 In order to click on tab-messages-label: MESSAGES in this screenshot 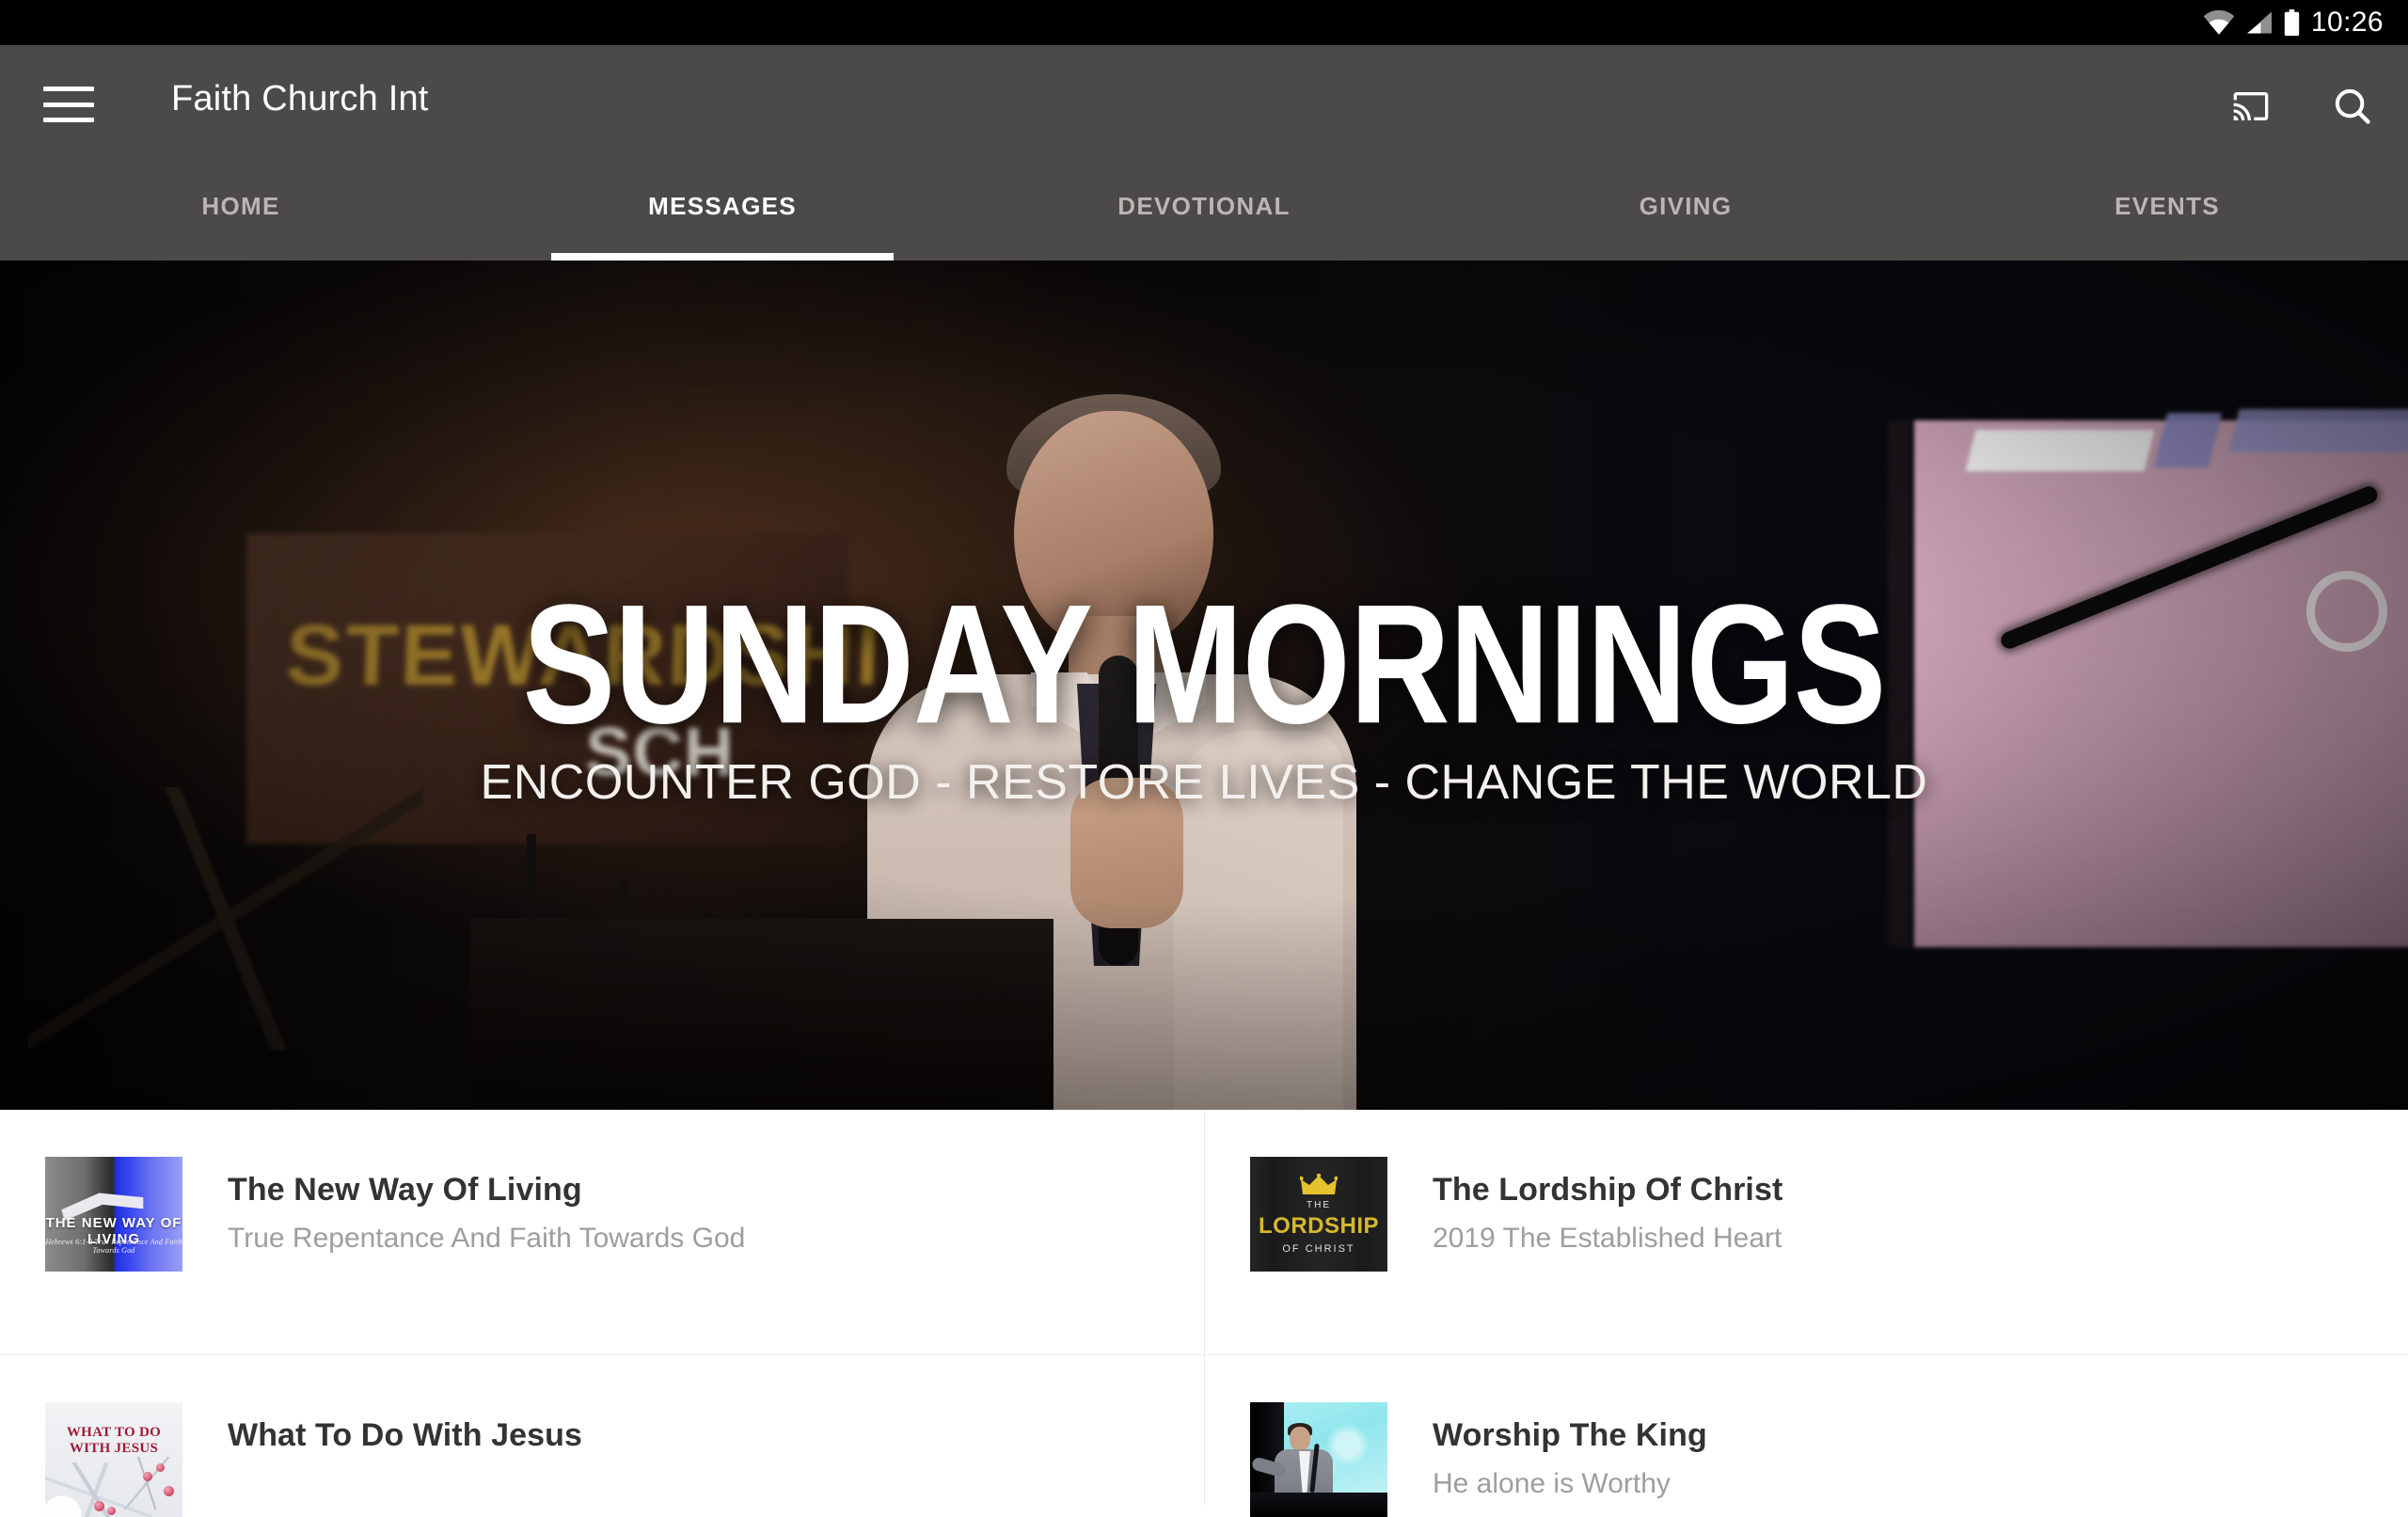, I will do `click(723, 206)`.